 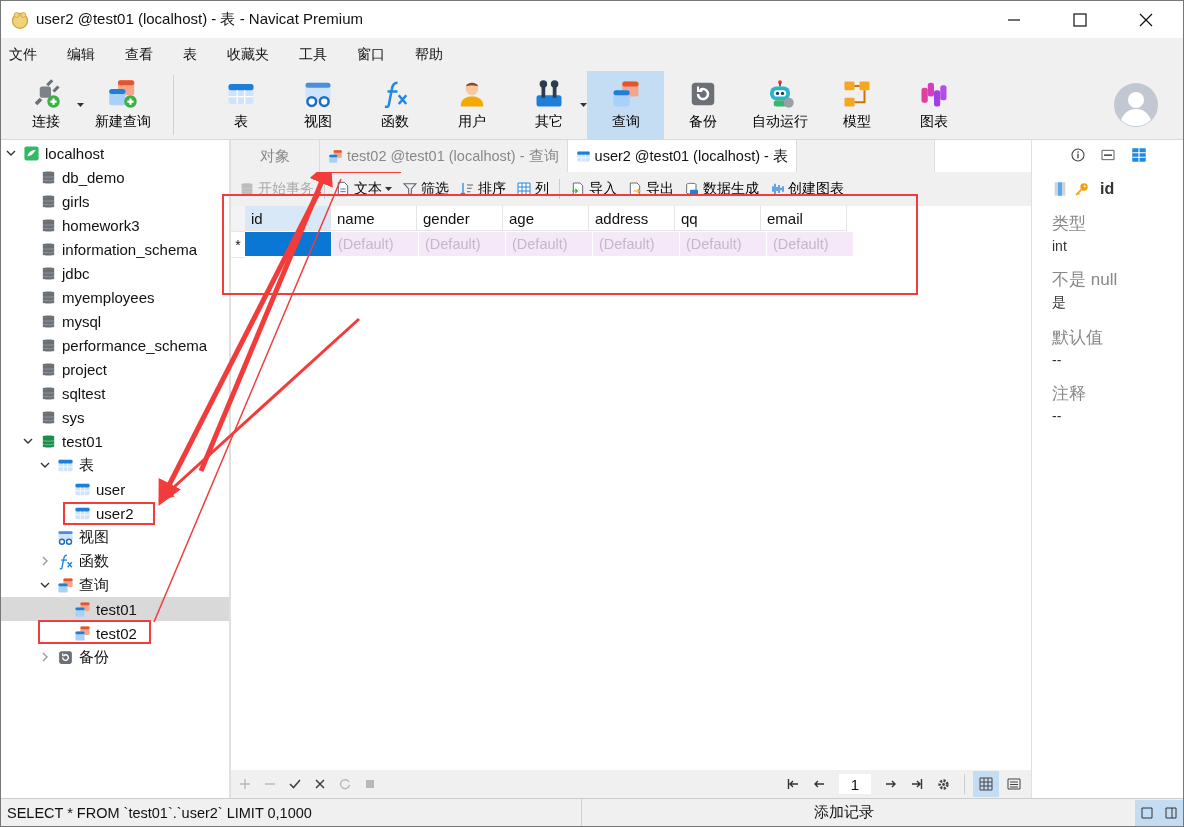 I want to click on window-title: user2 @test01 (localhost) - 表 - Navicat Premium, so click(x=199, y=19).